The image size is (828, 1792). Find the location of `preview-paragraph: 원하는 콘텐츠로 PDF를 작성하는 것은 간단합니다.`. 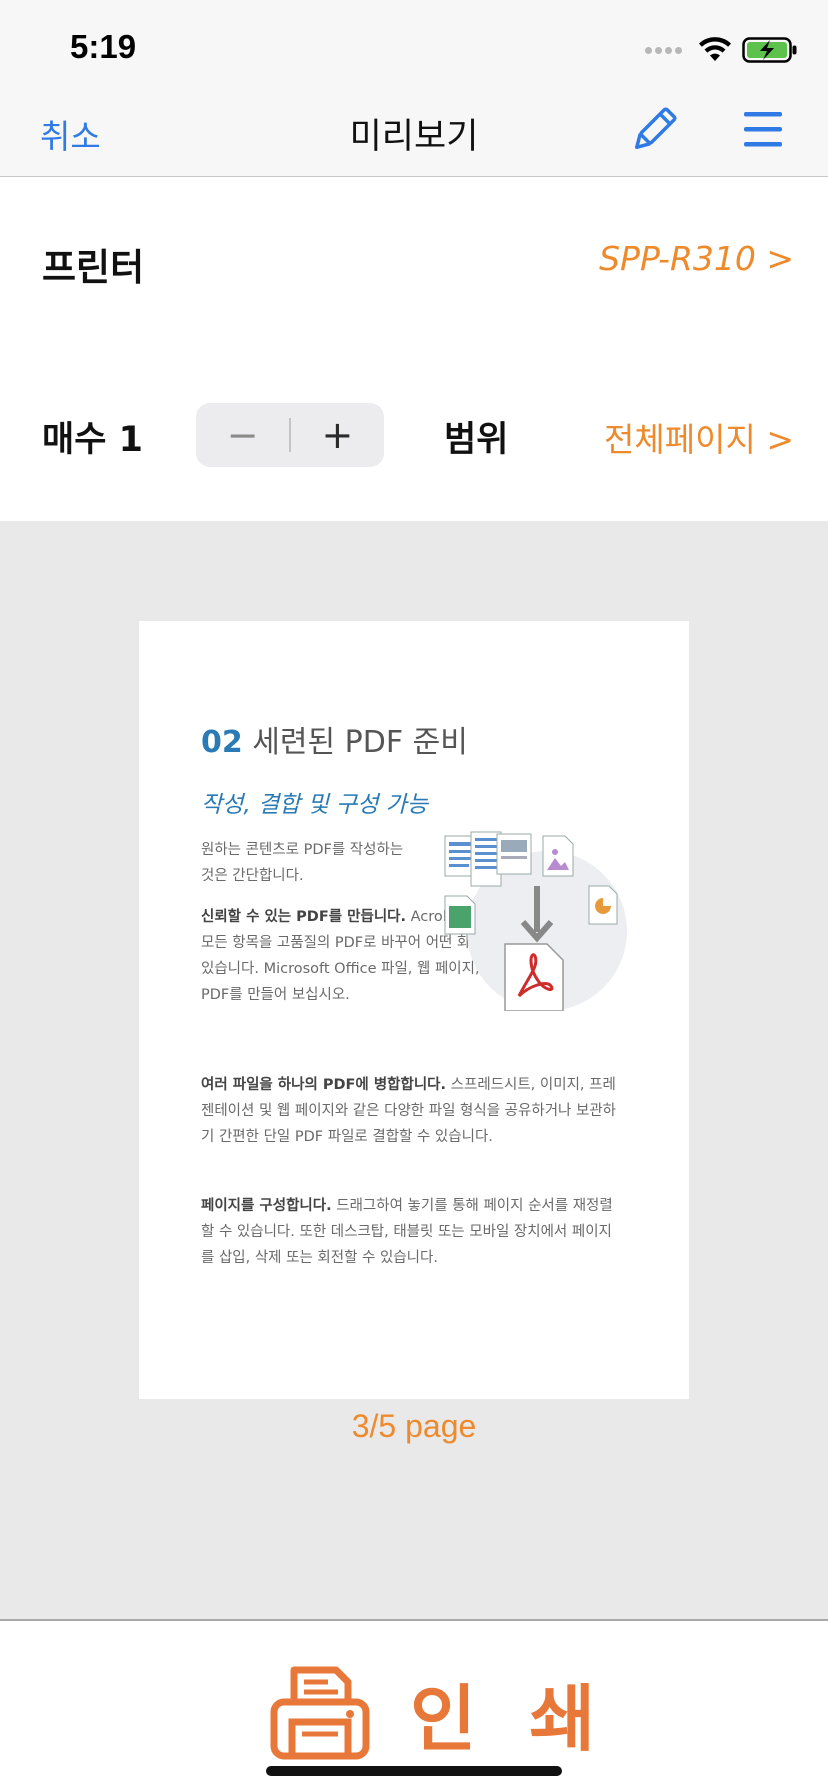

preview-paragraph: 원하는 콘텐츠로 PDF를 작성하는 것은 간단합니다. is located at coordinates (302, 863).